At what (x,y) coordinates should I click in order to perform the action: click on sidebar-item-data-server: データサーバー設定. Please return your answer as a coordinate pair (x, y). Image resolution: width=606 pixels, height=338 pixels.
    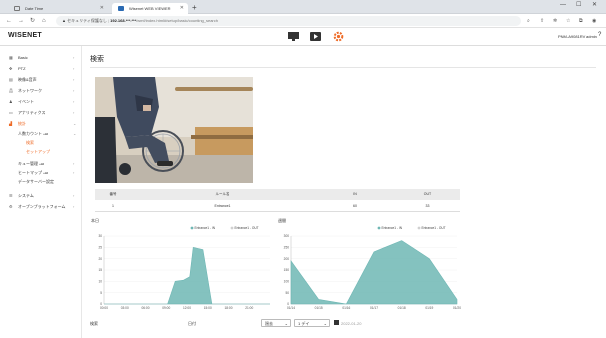
    Looking at the image, I should click on (41, 182).